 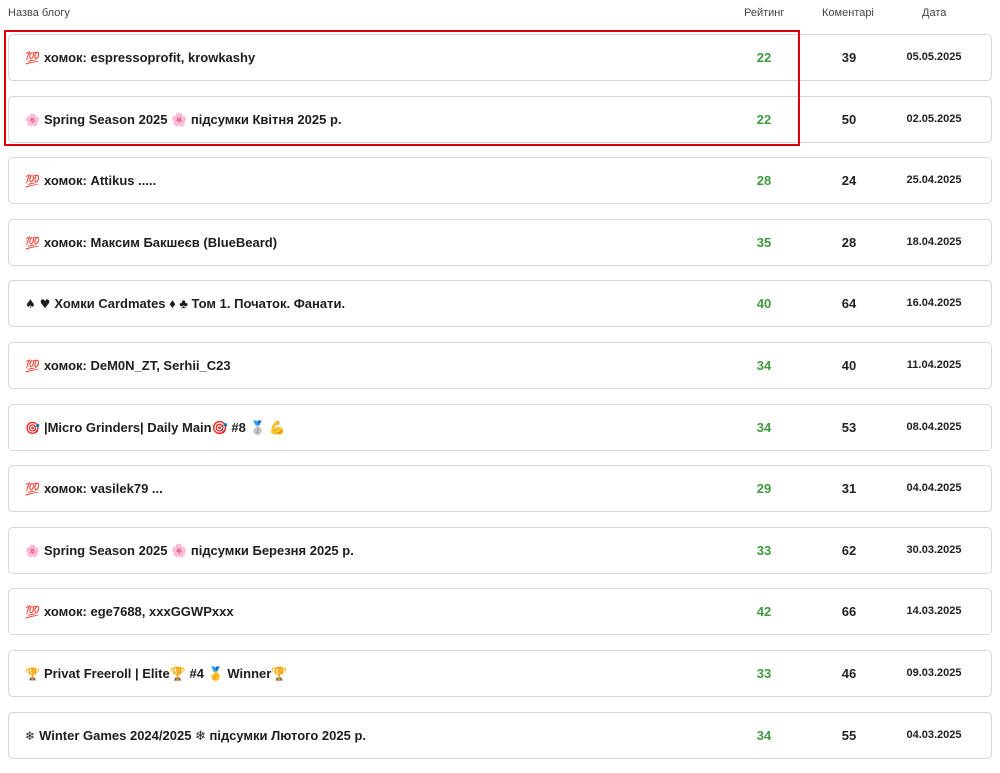 What do you see at coordinates (934, 611) in the screenshot?
I see `post-date: 14.03.2025` at bounding box center [934, 611].